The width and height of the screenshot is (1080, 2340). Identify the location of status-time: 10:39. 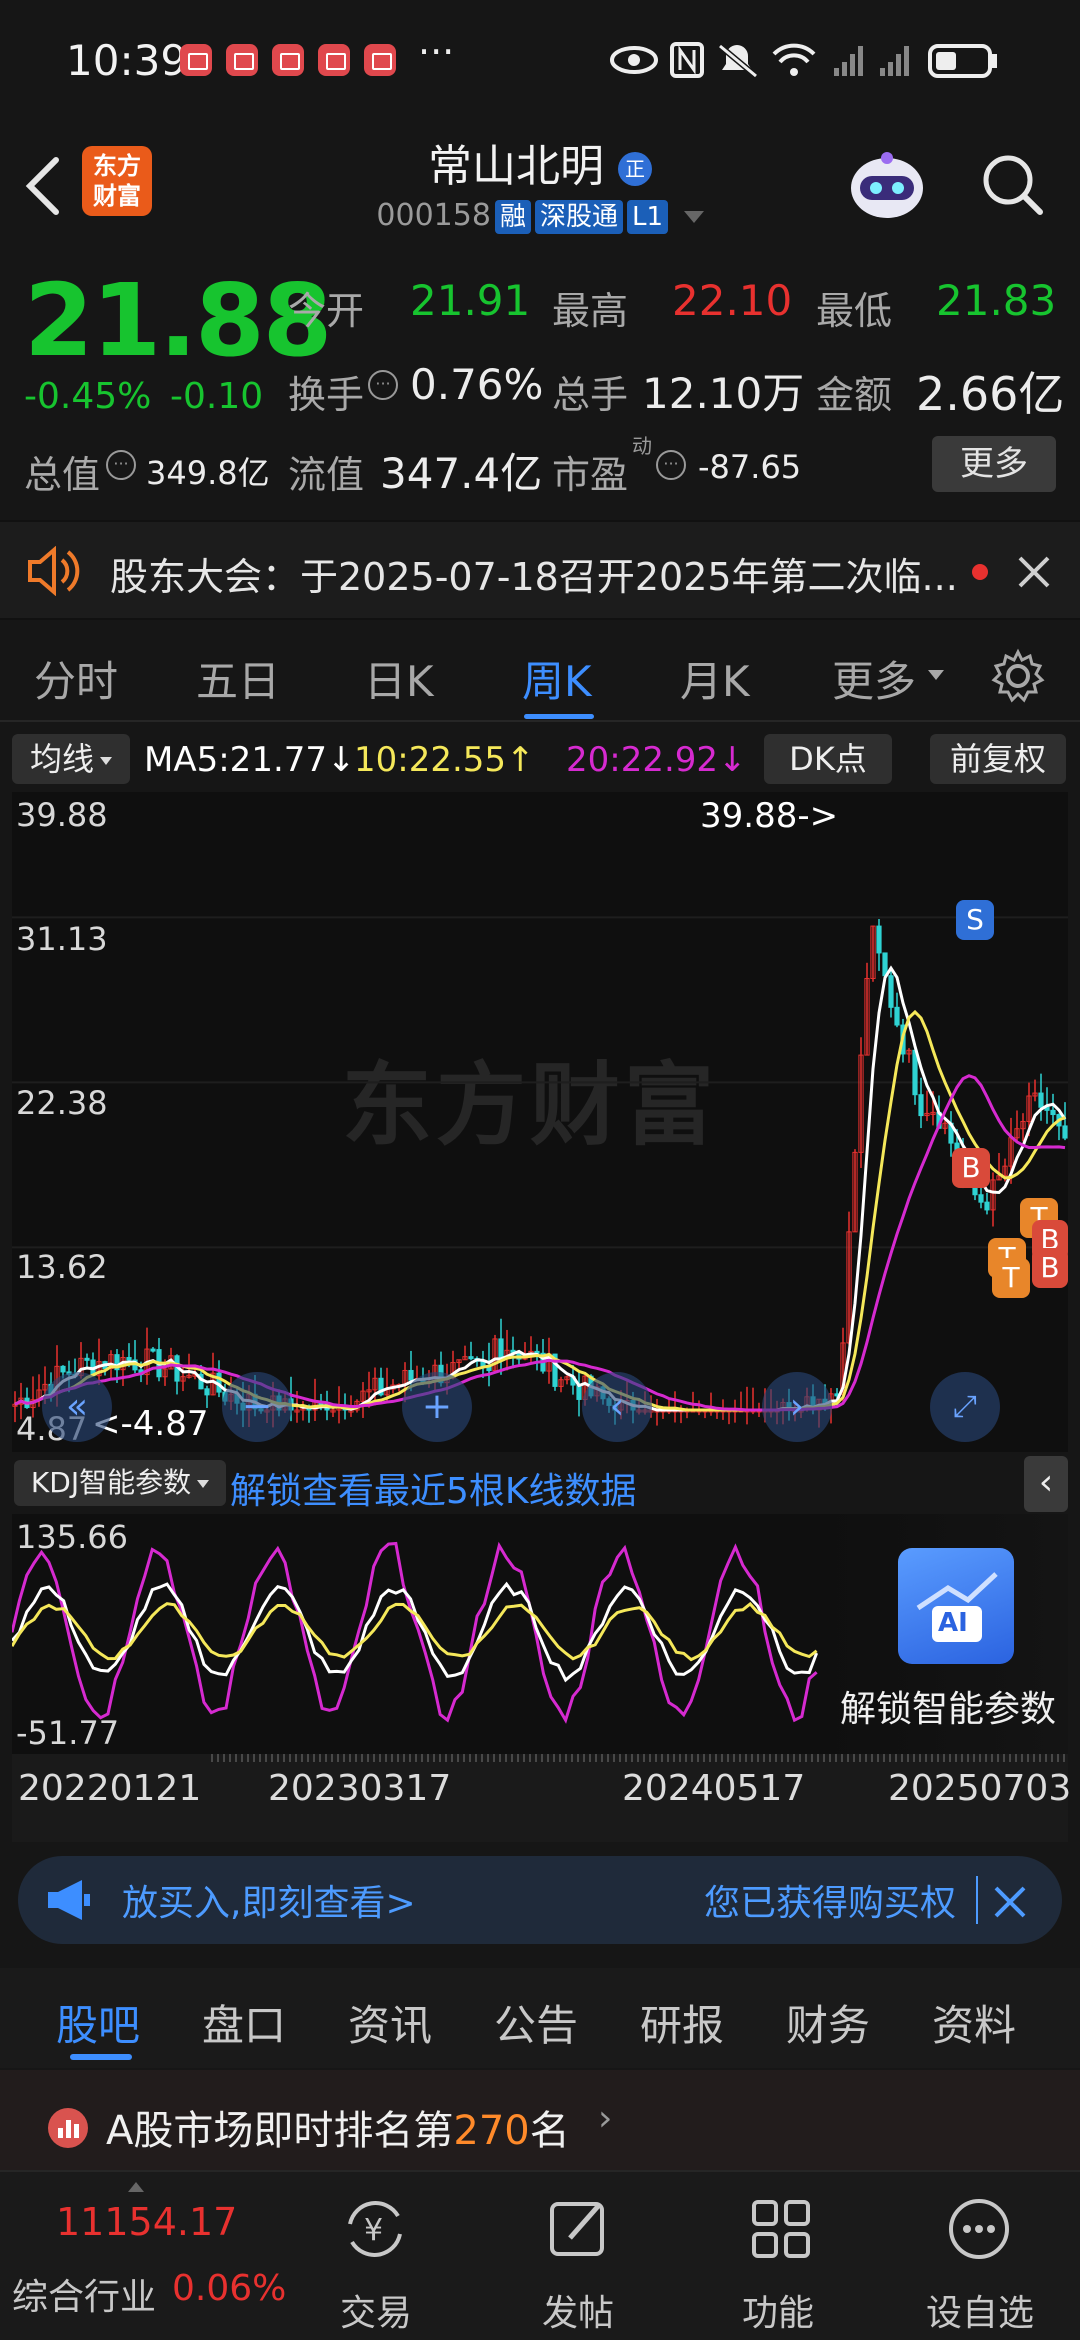
(127, 60).